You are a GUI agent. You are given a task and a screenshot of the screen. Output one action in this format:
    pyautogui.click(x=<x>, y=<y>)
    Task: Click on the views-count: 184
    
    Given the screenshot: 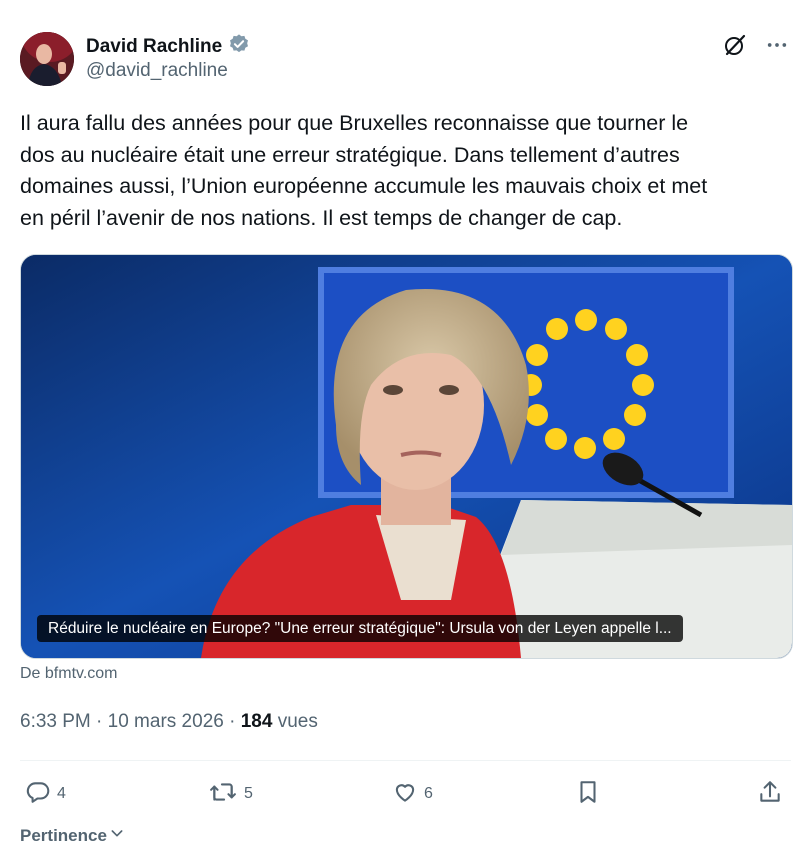 What is the action you would take?
    pyautogui.click(x=256, y=721)
    